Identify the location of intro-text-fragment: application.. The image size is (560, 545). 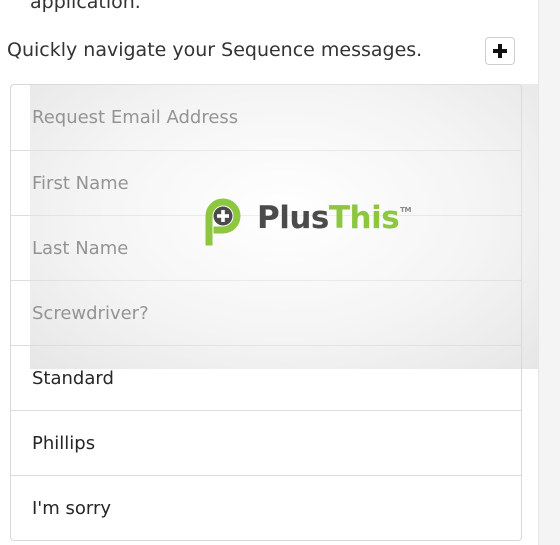
(85, 6).